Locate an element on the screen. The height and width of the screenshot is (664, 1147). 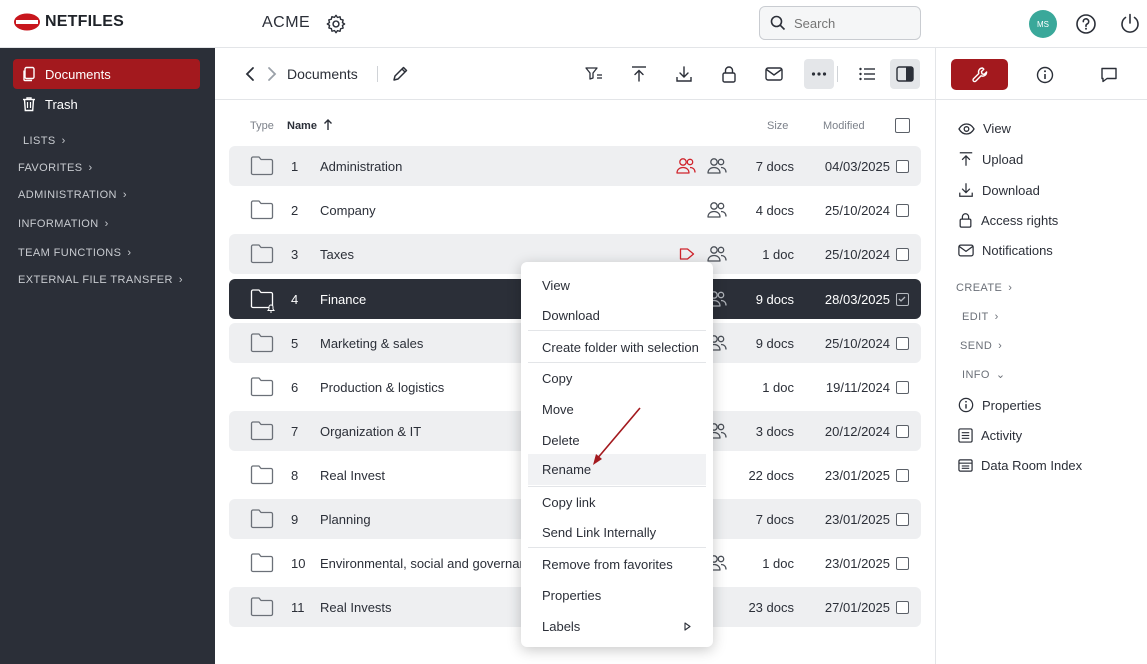
mail-icon is located at coordinates (774, 74).